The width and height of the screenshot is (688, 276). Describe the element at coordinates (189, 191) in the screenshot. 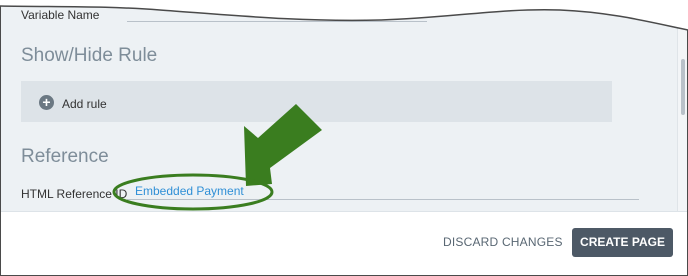

I see `html-reference-id-value: Embedded Payment` at that location.